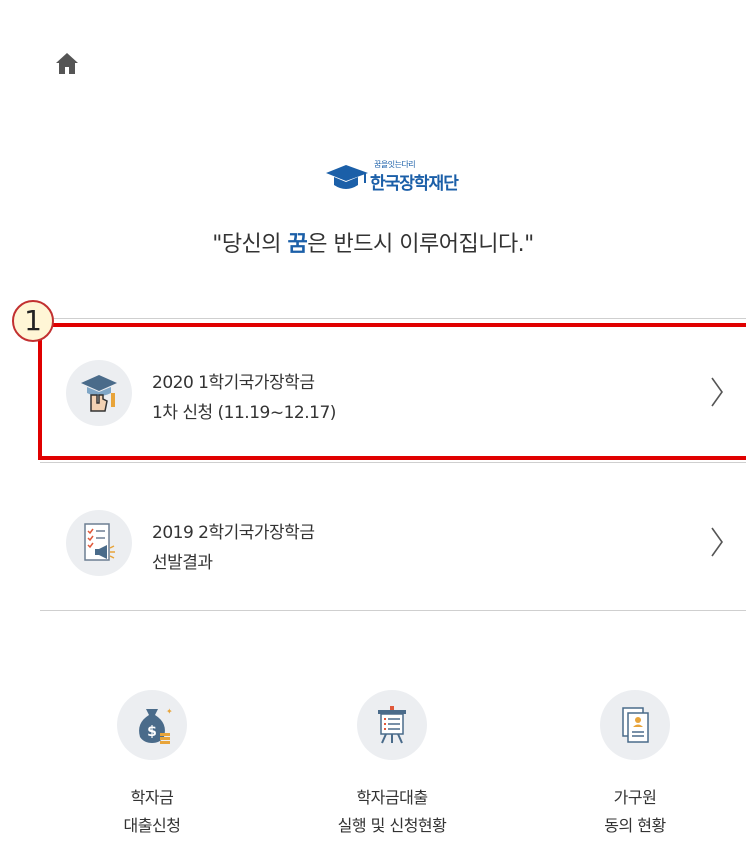 The image size is (746, 848). I want to click on step-number-badge: 1, so click(33, 321).